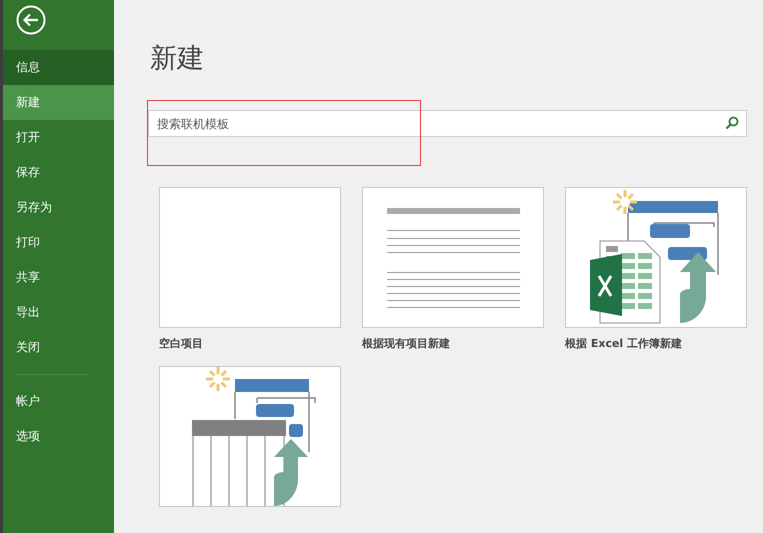 This screenshot has height=533, width=763. I want to click on sidebar-item: 保存, so click(58, 172).